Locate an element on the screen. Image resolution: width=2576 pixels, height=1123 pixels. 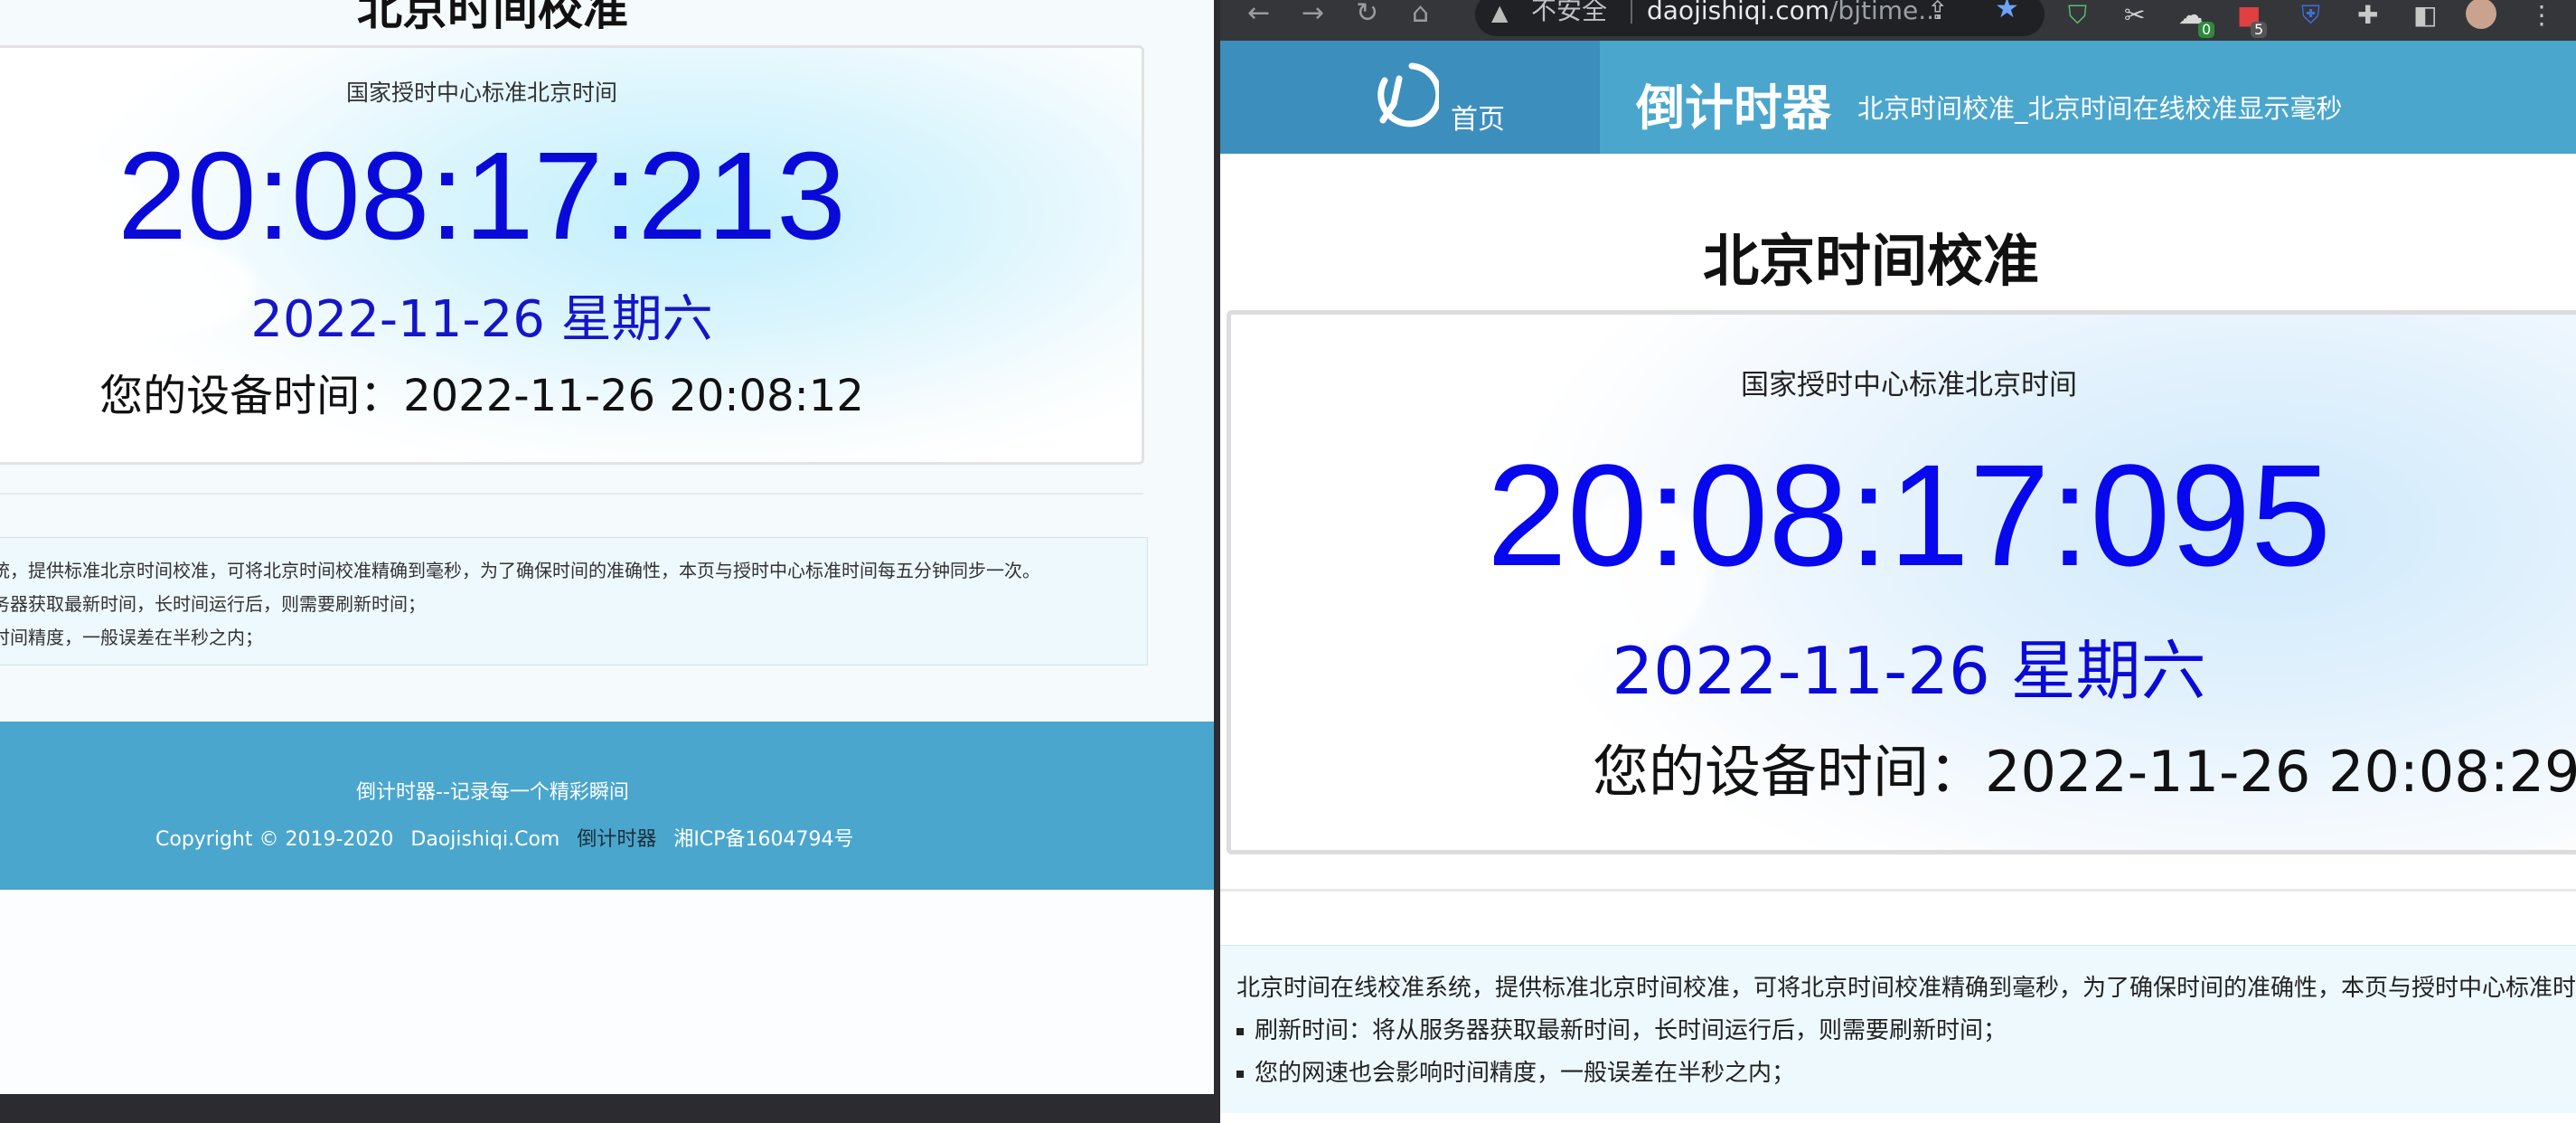
avatar is located at coordinates (2481, 14).